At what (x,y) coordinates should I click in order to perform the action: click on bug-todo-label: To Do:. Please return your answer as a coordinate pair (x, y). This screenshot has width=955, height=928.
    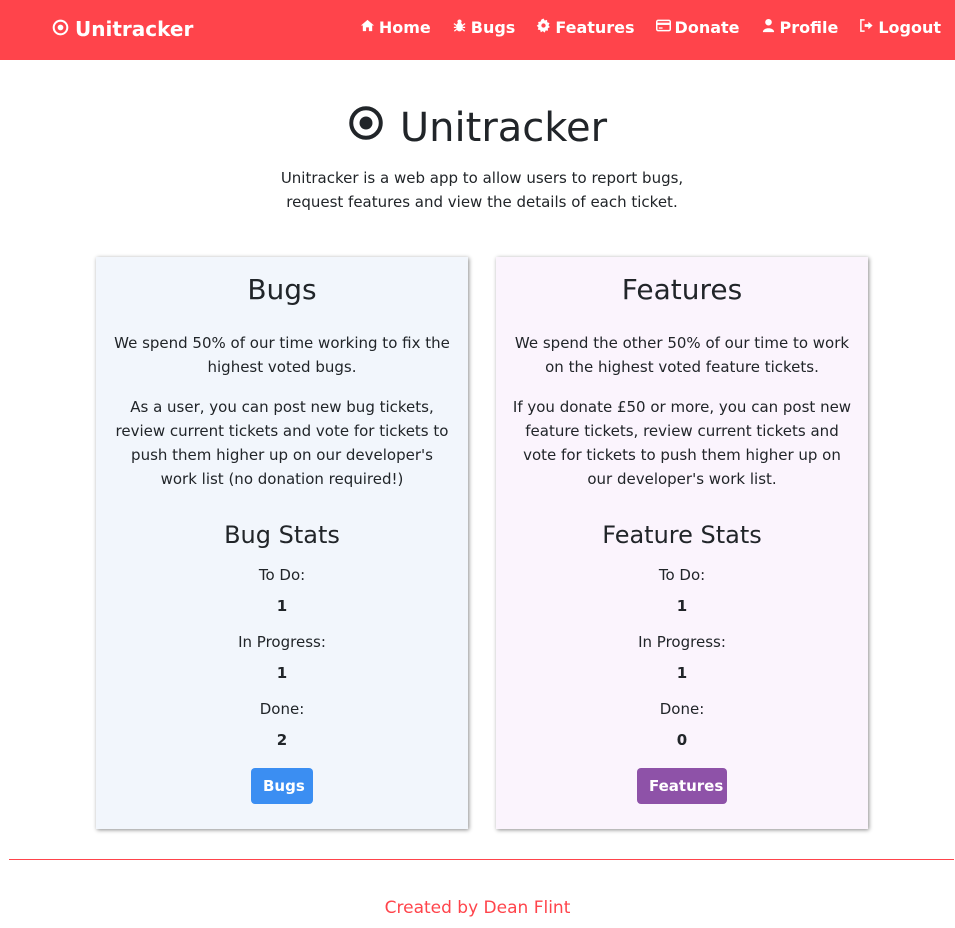
    Looking at the image, I should click on (282, 575).